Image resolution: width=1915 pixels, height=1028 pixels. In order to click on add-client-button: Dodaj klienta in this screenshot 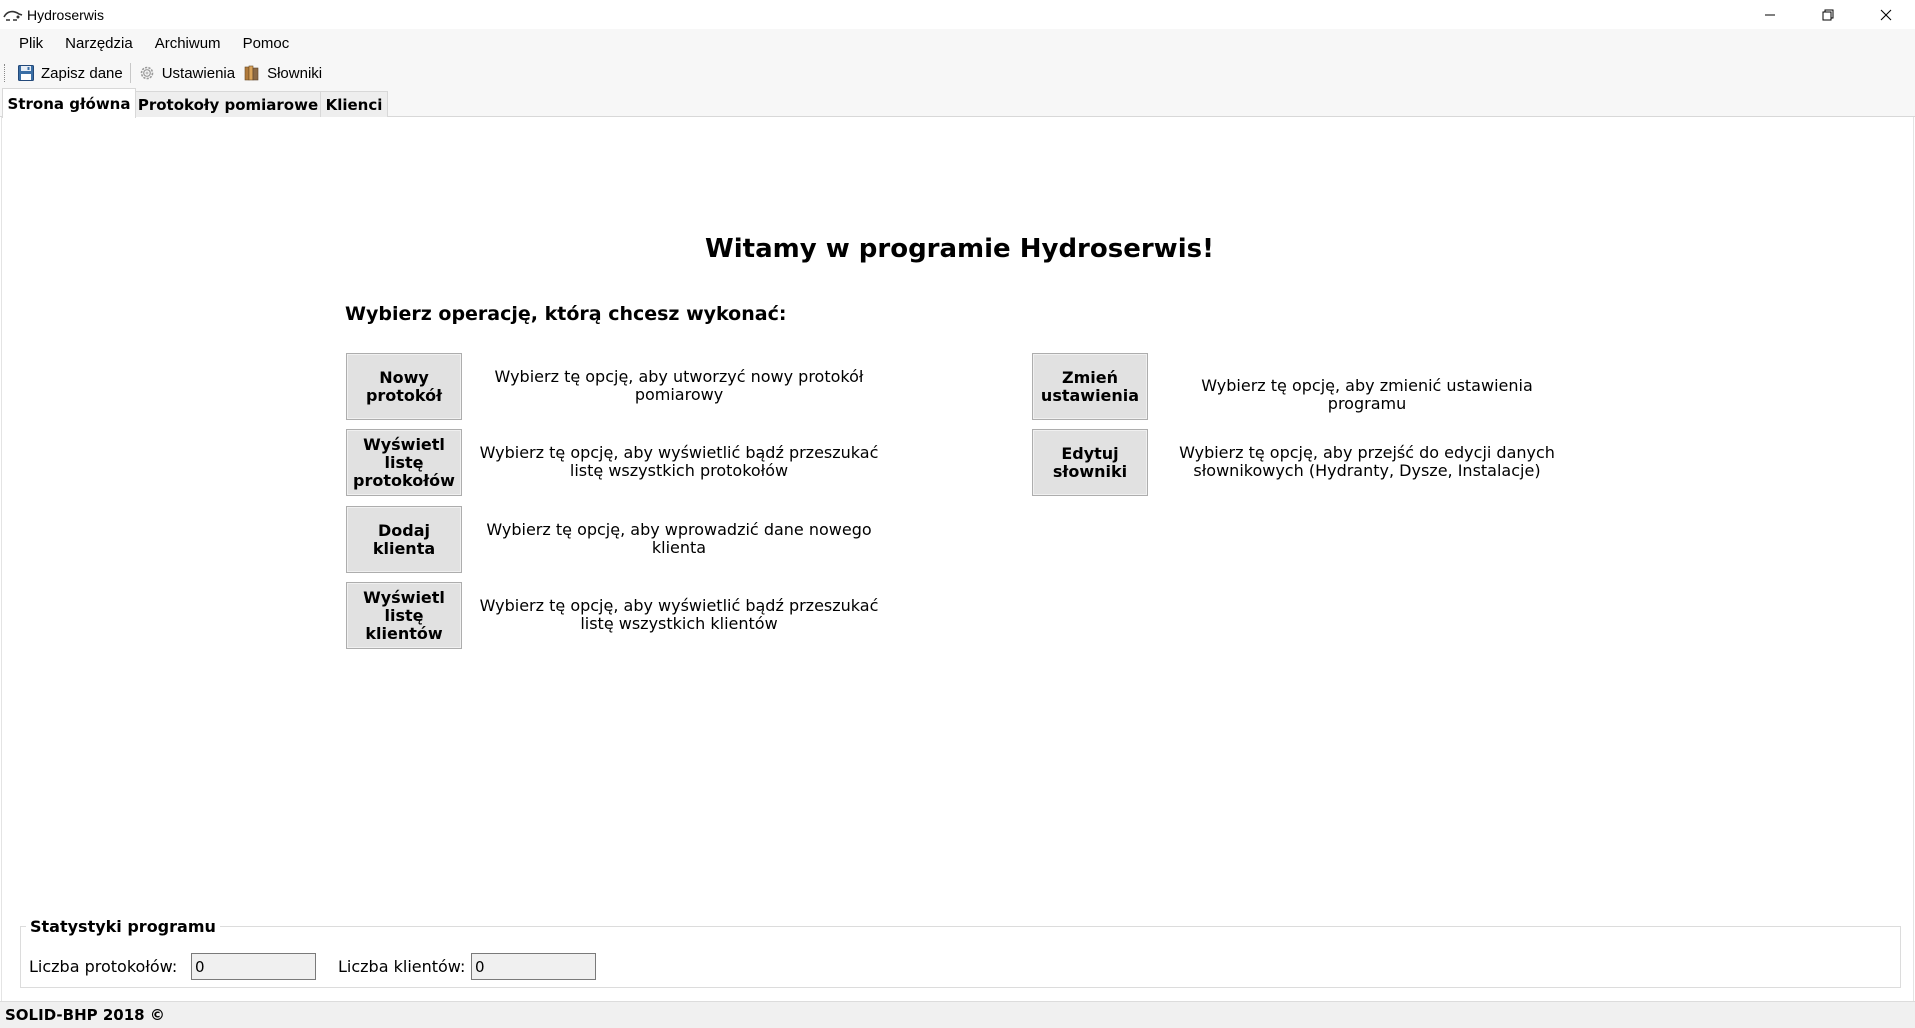, I will do `click(404, 539)`.